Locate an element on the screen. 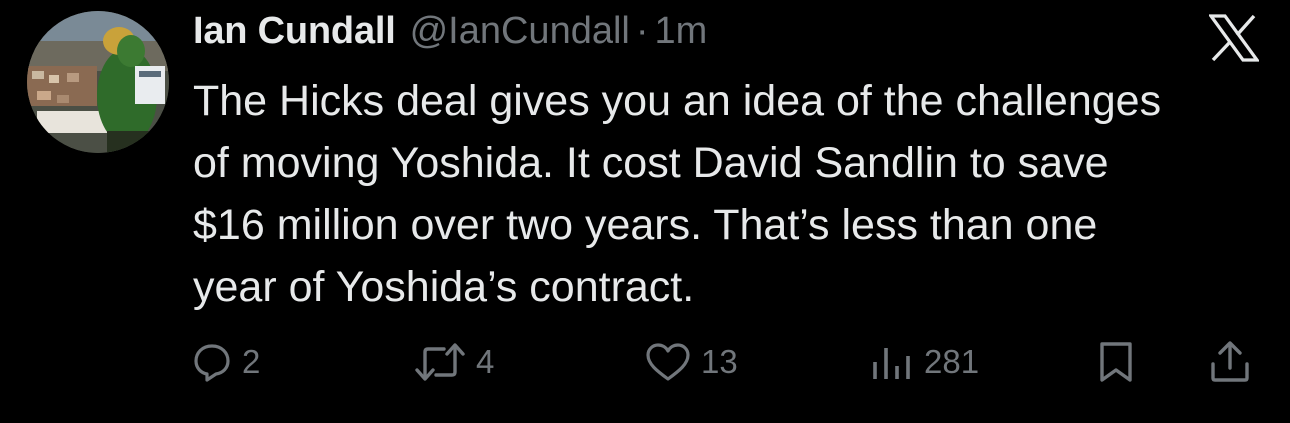  like-button: 13 is located at coordinates (691, 362).